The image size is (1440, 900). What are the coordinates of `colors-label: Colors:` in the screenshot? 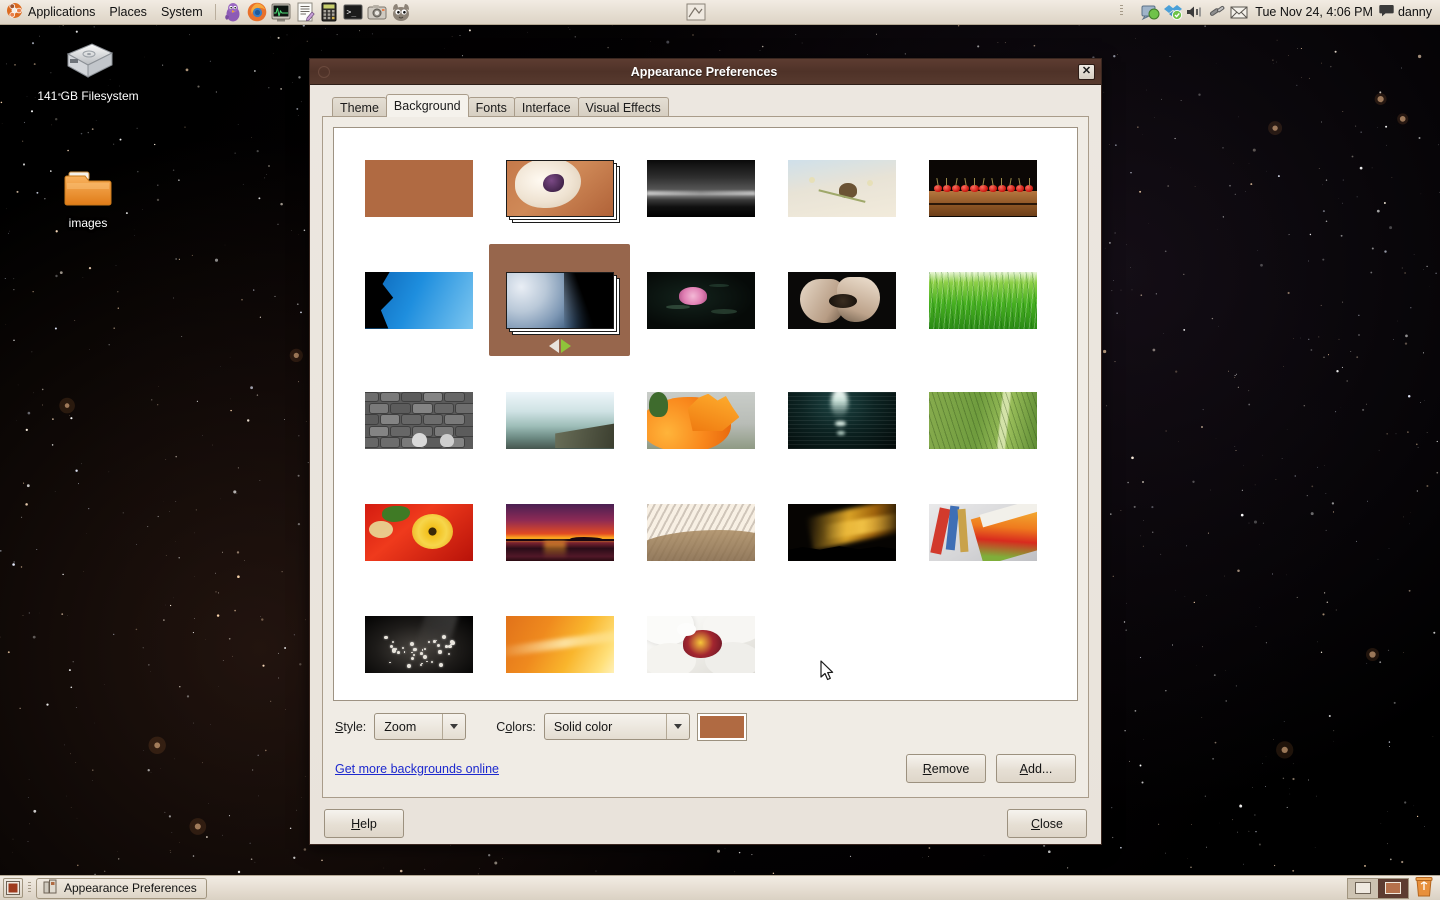 It's located at (516, 726).